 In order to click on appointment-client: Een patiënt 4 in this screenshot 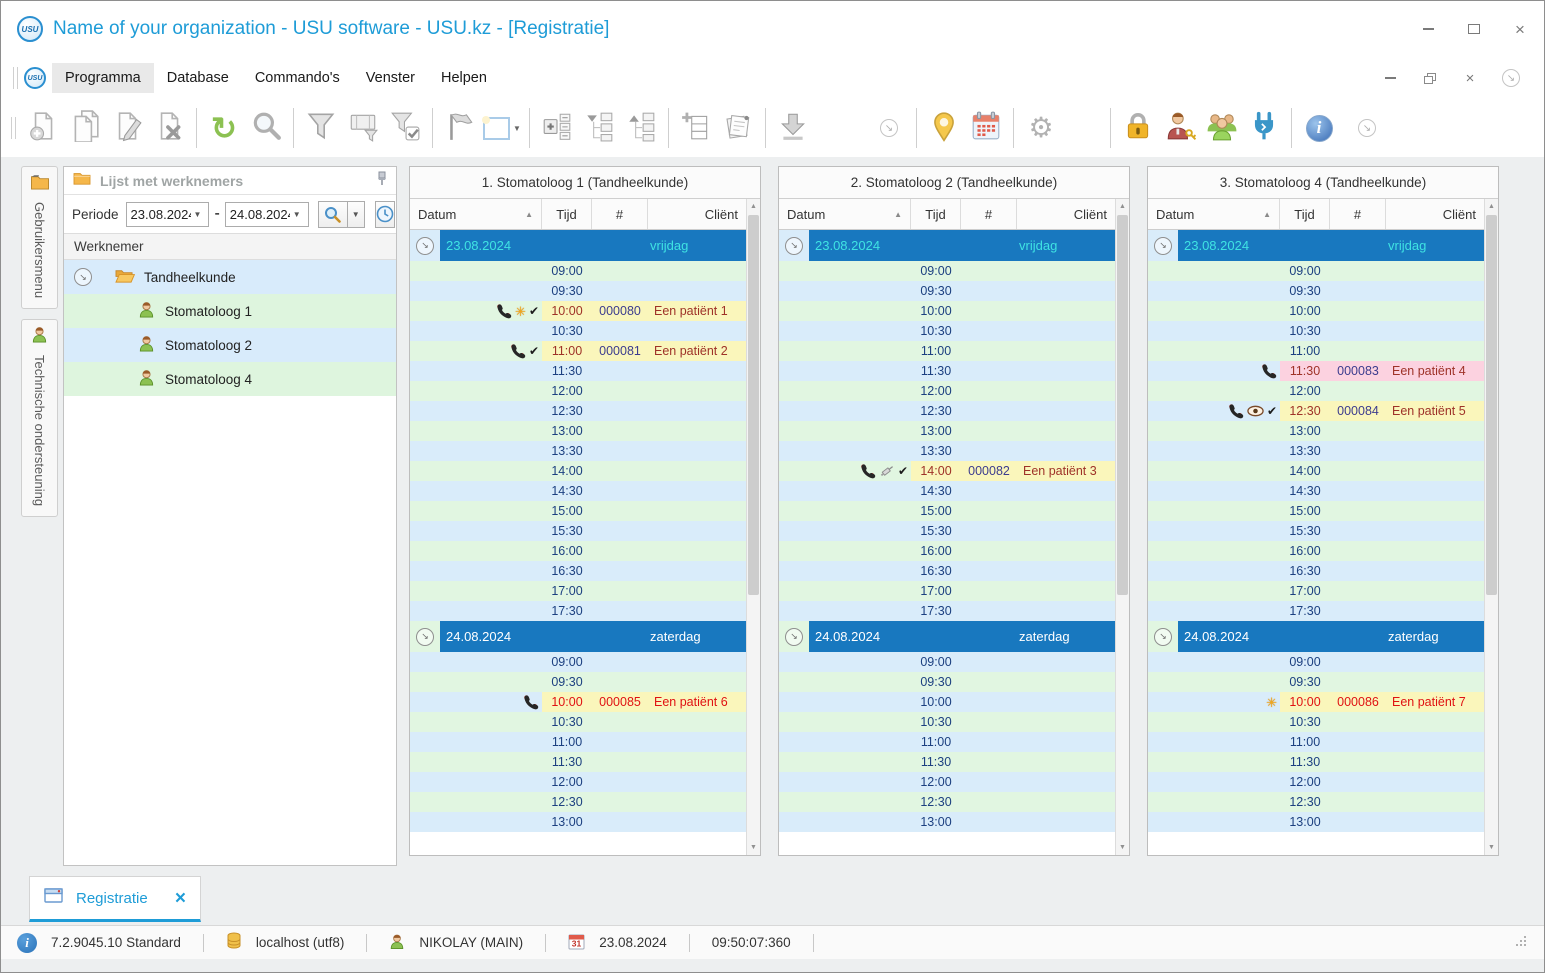, I will do `click(1435, 371)`.